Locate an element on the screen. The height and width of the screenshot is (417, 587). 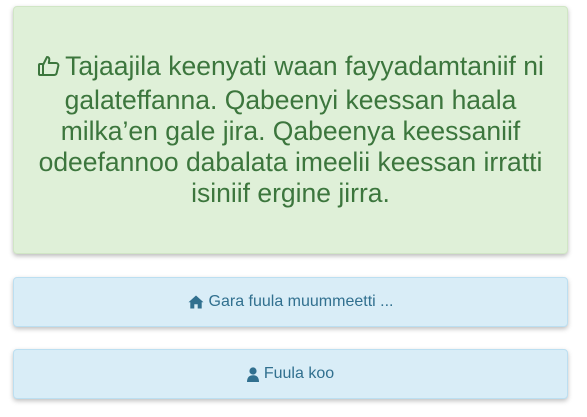
home-icon is located at coordinates (196, 302).